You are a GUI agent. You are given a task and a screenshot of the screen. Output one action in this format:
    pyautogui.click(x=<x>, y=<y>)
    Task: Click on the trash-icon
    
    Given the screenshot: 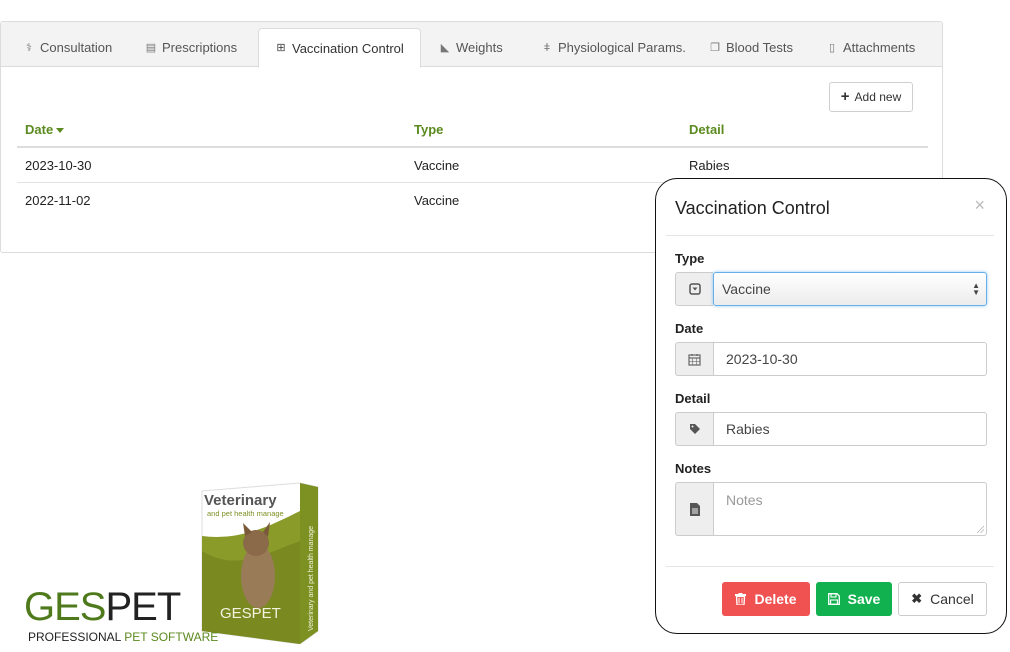 What is the action you would take?
    pyautogui.click(x=741, y=599)
    